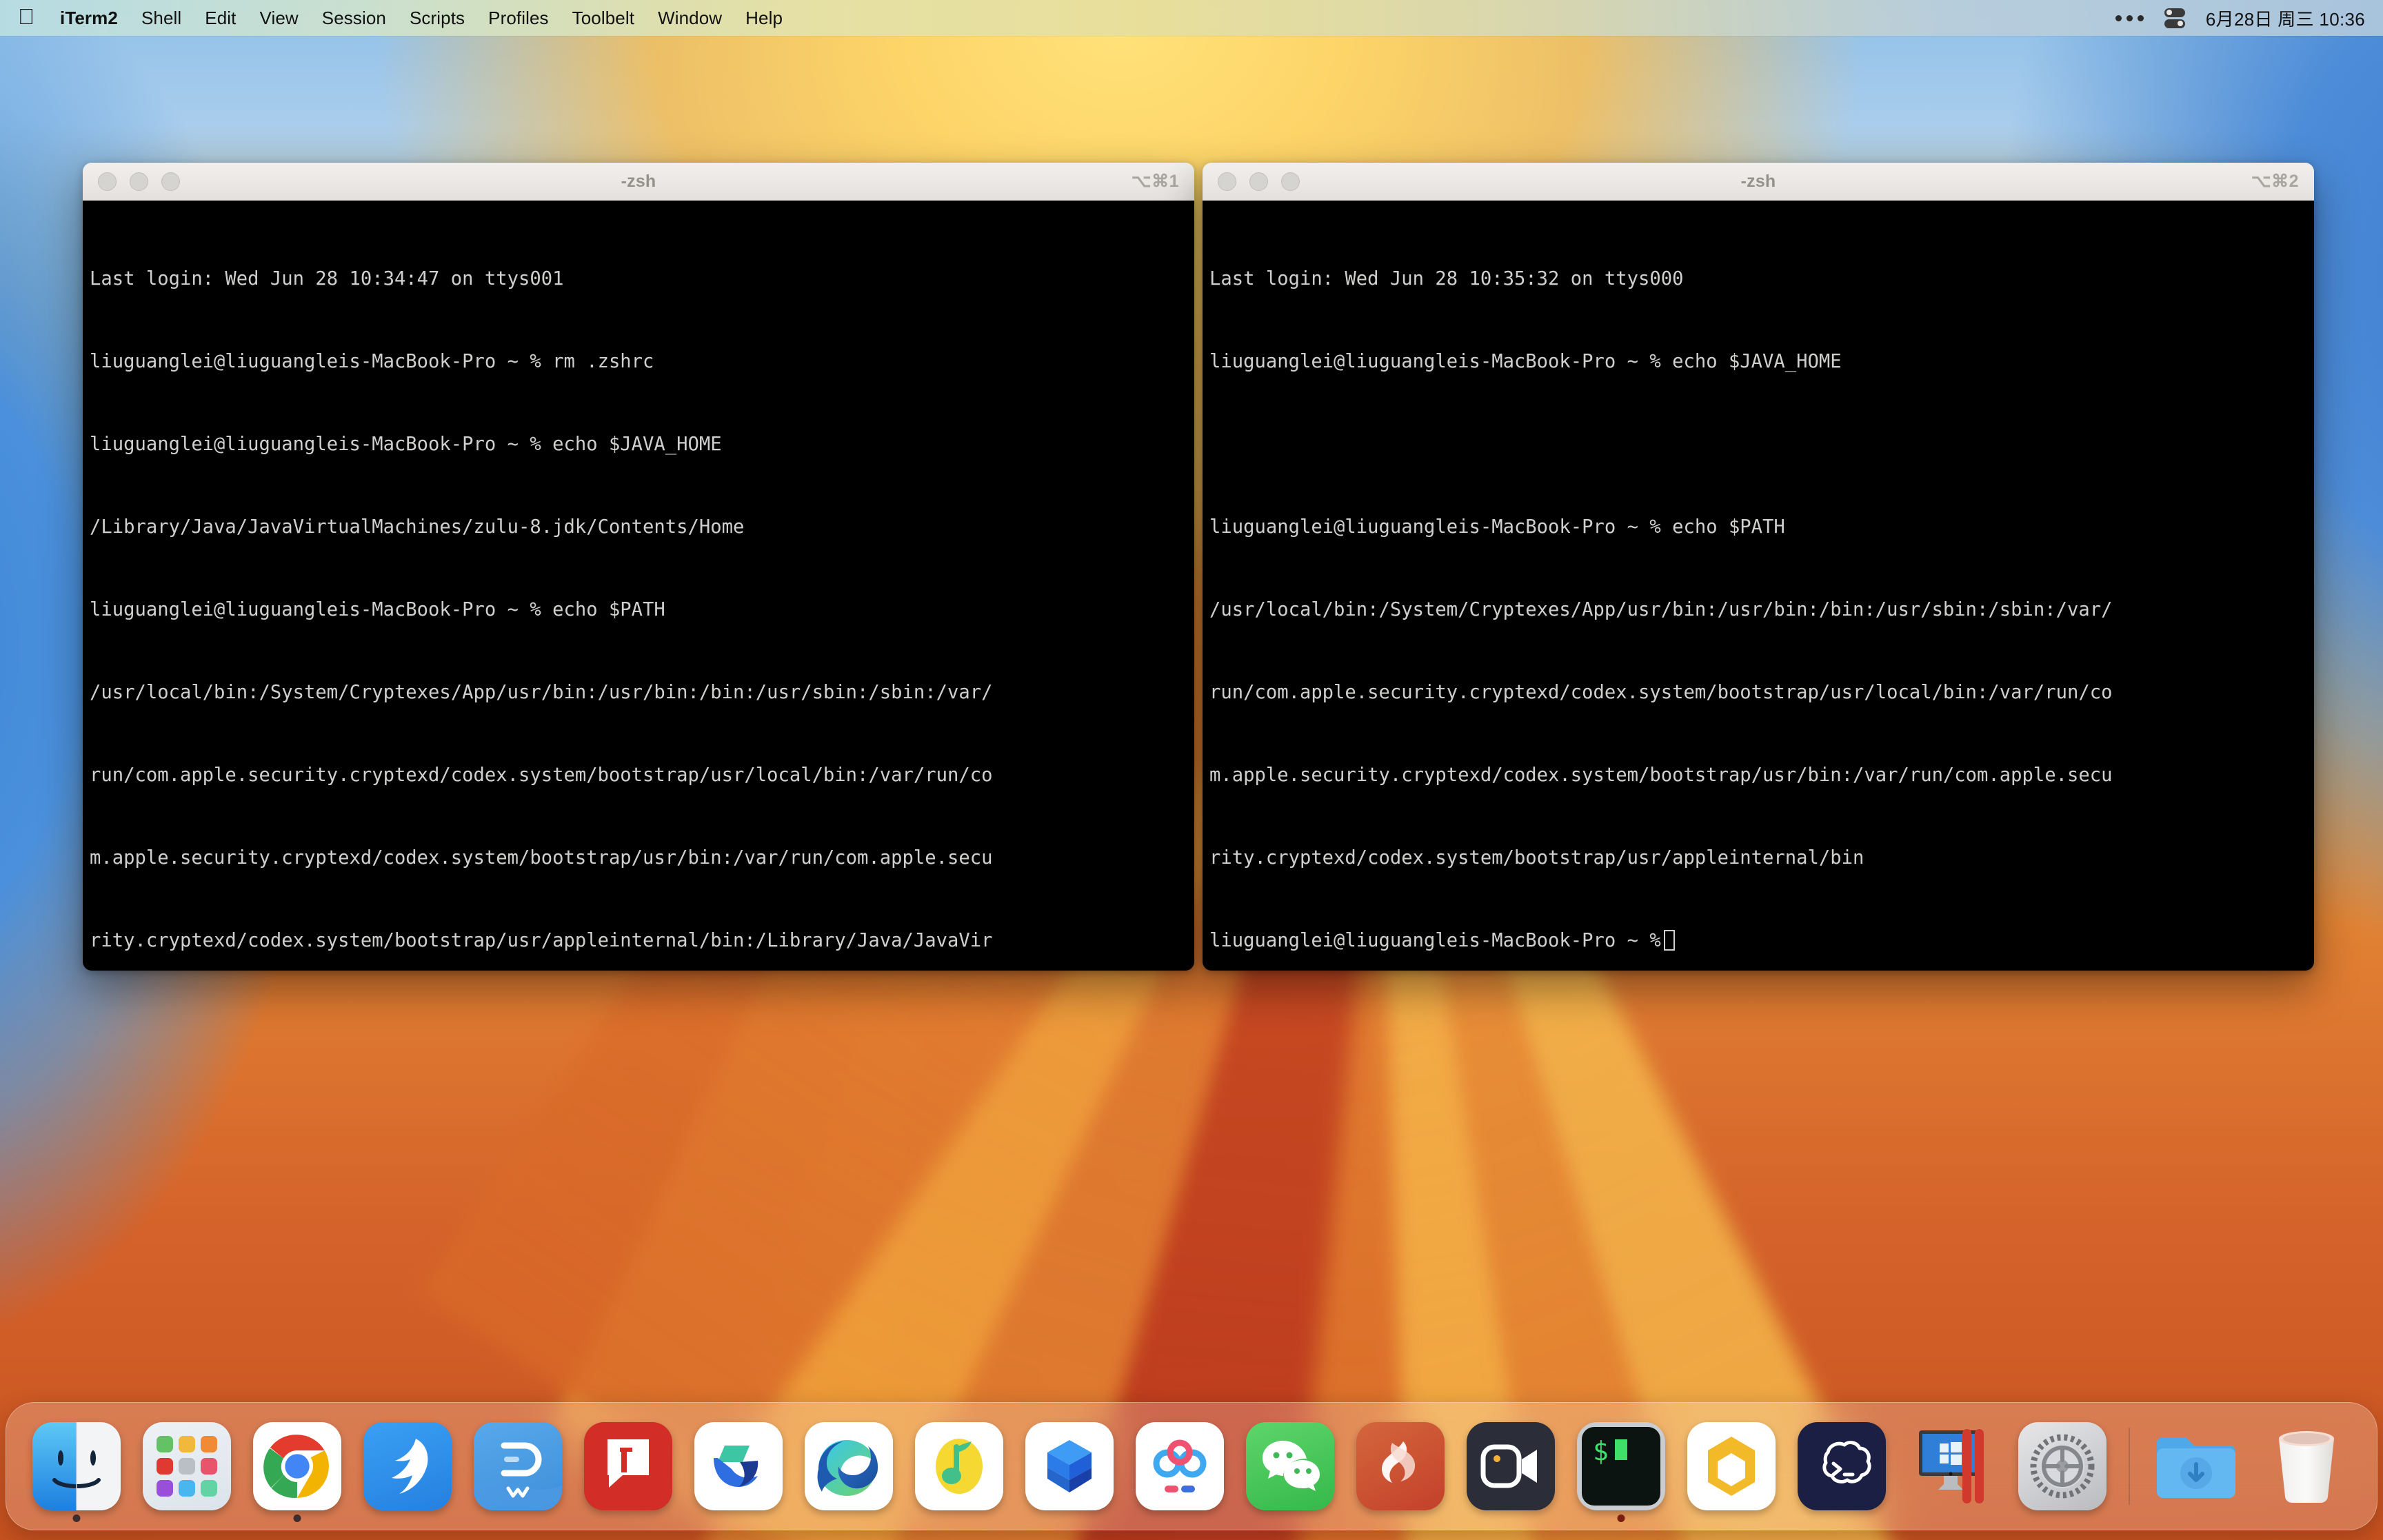  I want to click on dock-item-parallels-desktop, so click(1952, 1466).